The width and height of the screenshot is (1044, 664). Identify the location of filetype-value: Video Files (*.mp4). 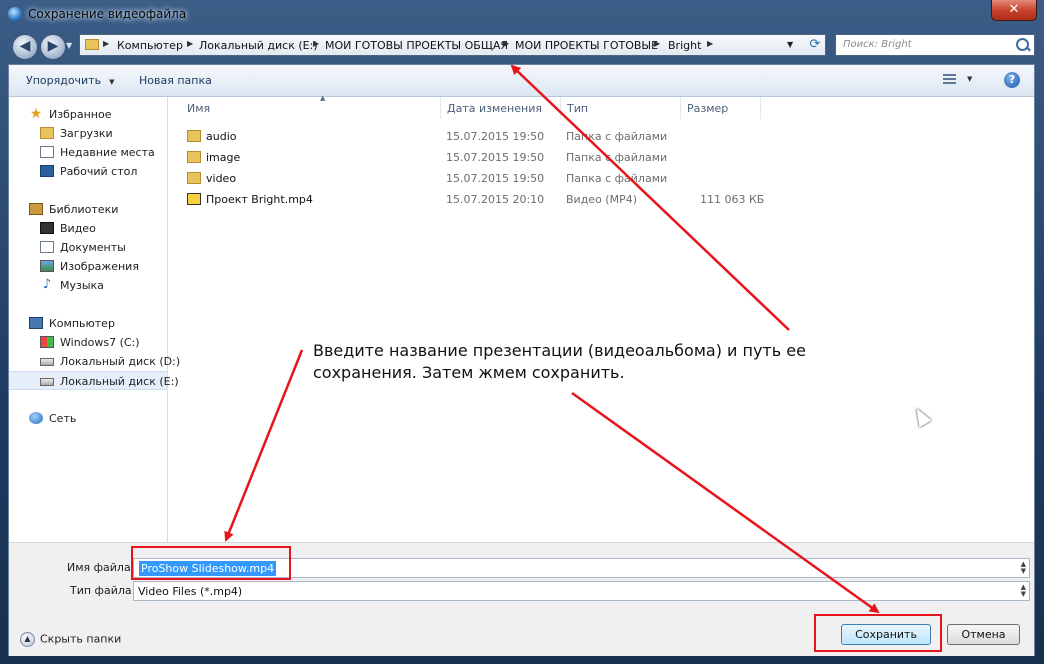
(190, 591).